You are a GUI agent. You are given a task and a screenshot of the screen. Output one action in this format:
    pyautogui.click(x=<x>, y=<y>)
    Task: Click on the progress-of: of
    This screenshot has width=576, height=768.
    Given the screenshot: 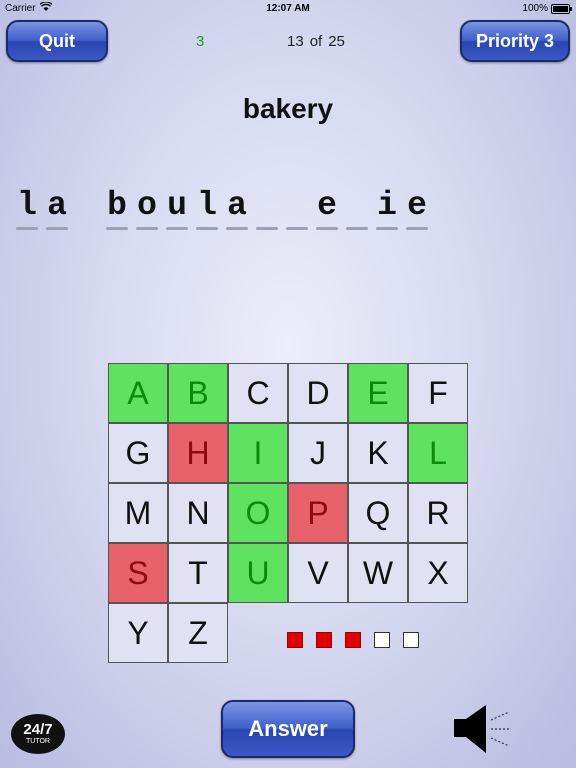 What is the action you would take?
    pyautogui.click(x=316, y=41)
    